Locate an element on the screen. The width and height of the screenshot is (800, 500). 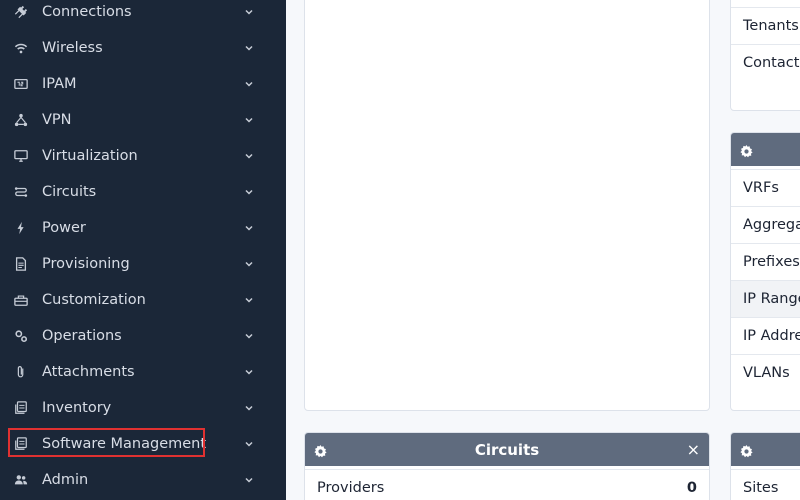
circuits-widget: Circuits × Providers 0 is located at coordinates (507, 466).